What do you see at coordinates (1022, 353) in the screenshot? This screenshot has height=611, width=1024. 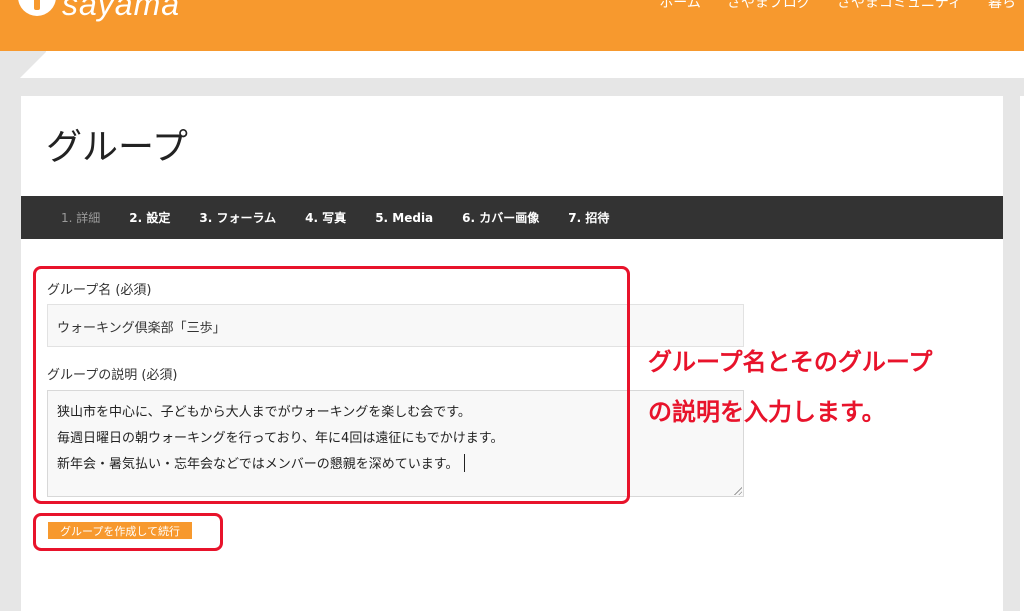 I see `sidebar-edge` at bounding box center [1022, 353].